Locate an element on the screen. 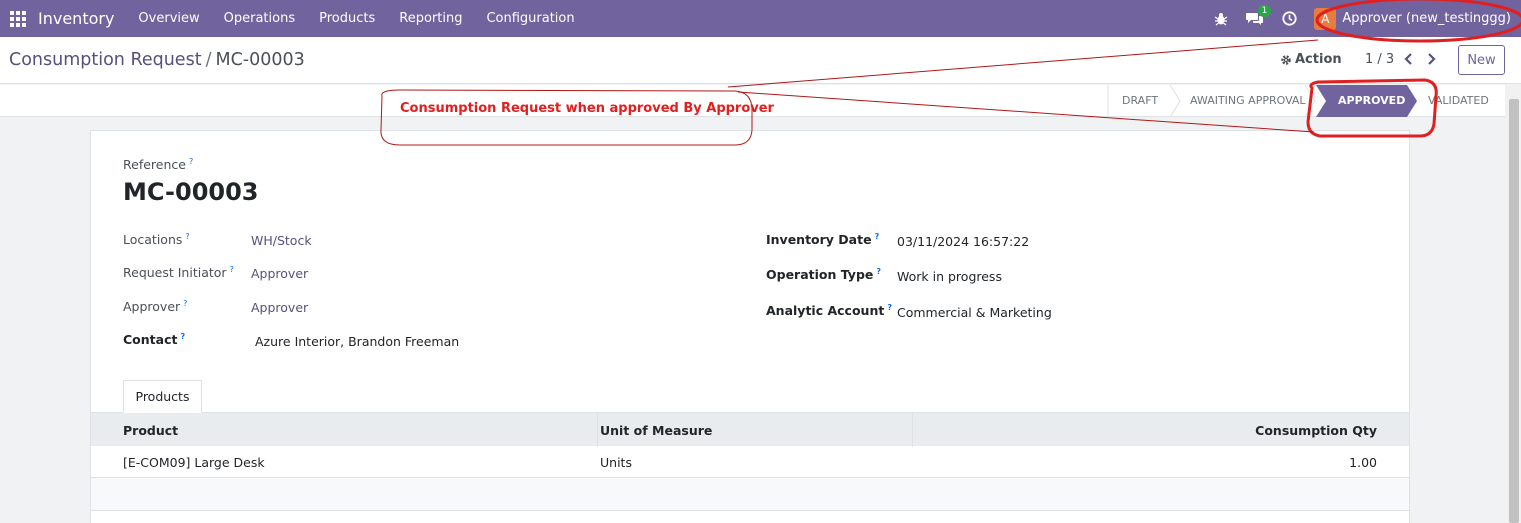  gear-icon is located at coordinates (1286, 59).